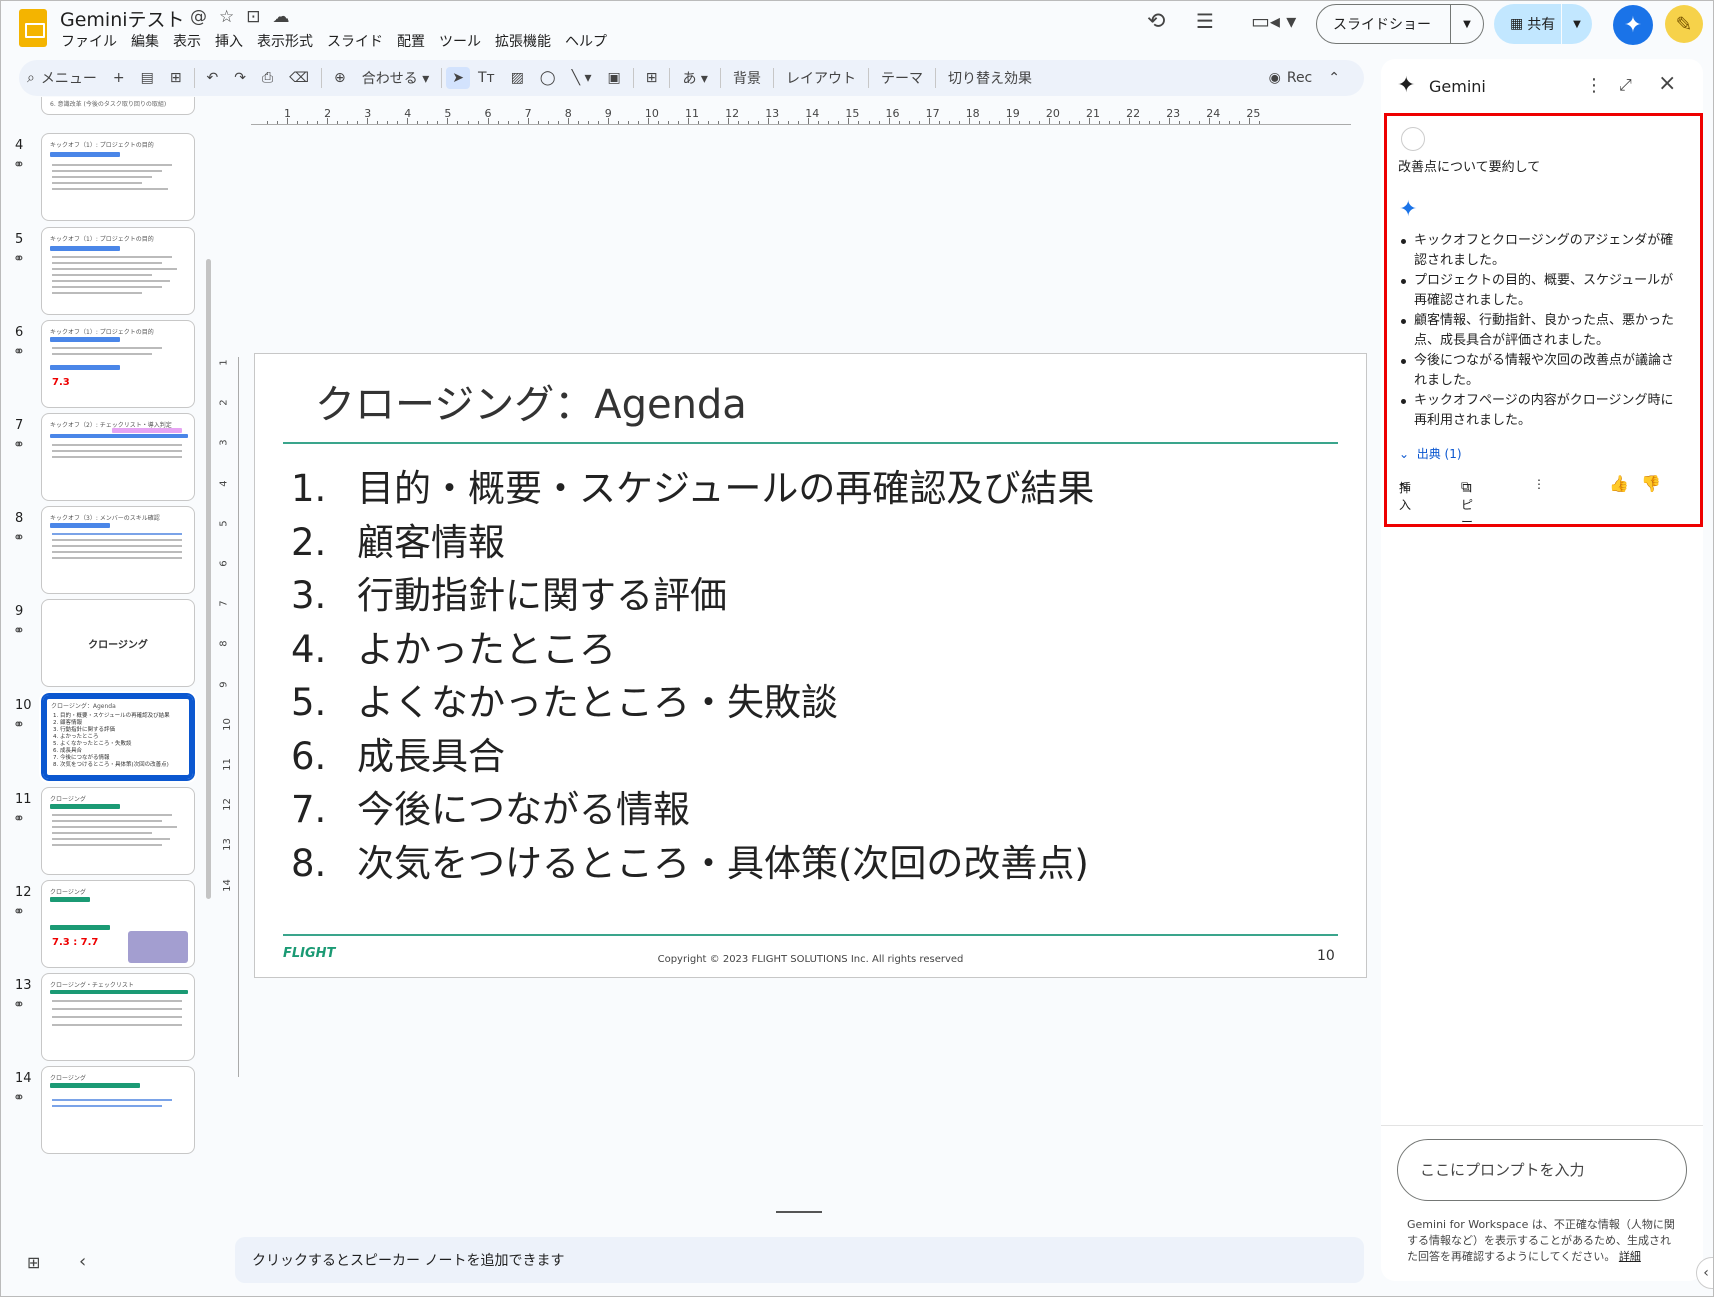 The image size is (1714, 1297). I want to click on line-icon: ╲ ▾, so click(582, 78).